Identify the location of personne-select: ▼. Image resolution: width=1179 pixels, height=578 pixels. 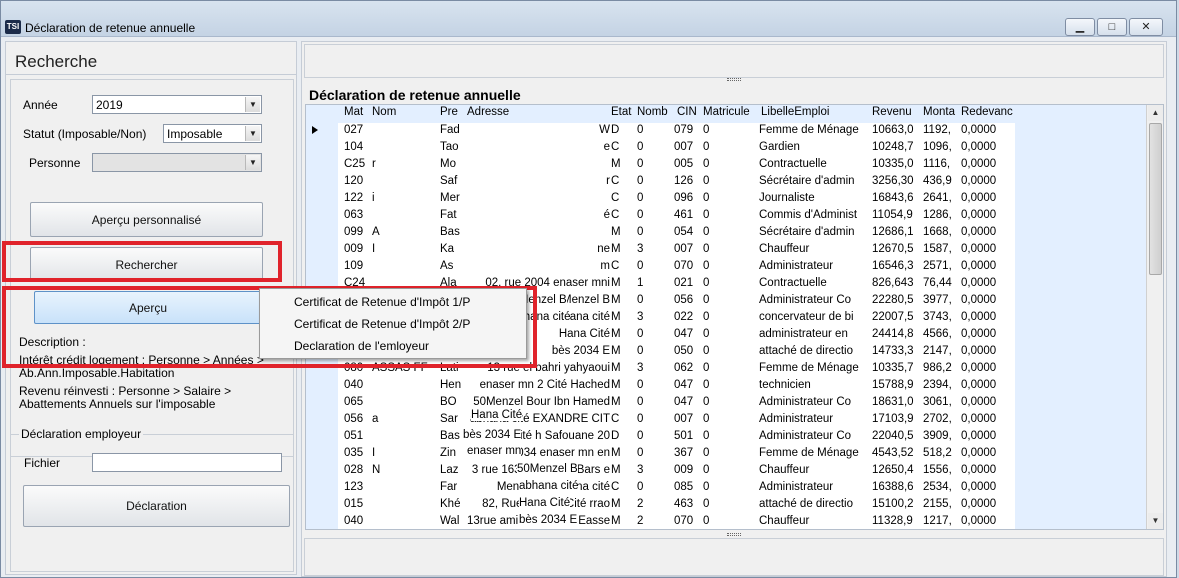
(177, 162).